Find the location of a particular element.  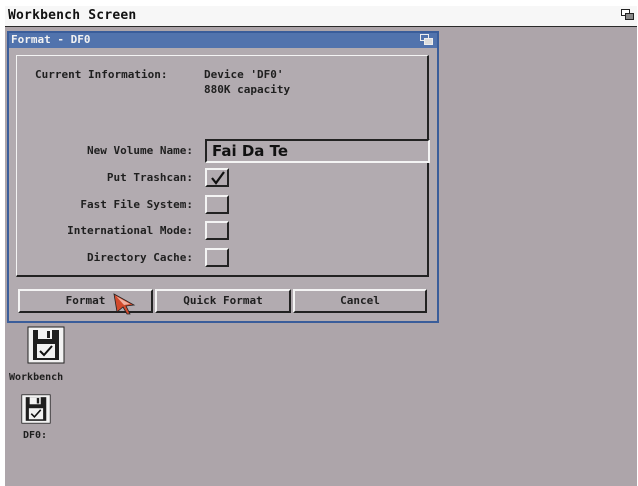

cancel-button: Cancel is located at coordinates (360, 301).